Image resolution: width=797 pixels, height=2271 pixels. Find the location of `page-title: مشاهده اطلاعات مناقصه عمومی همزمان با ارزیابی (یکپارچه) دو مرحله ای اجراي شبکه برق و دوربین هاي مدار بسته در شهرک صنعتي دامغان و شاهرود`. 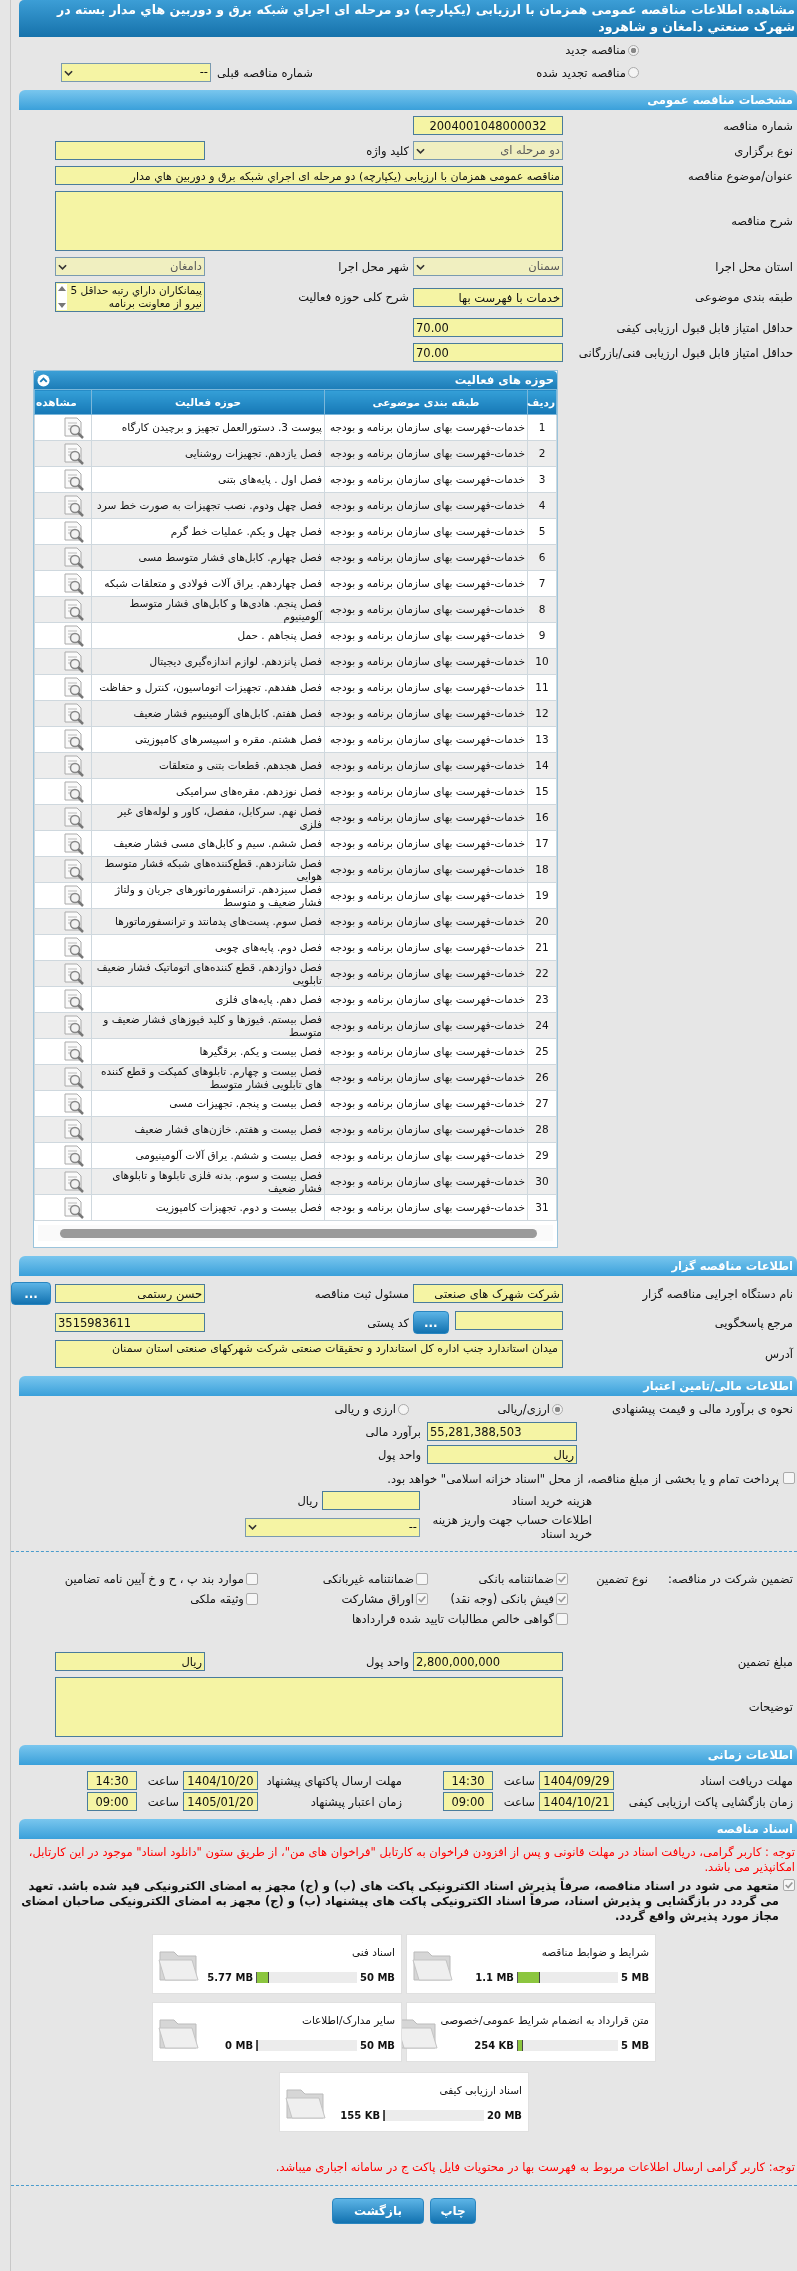

page-title: مشاهده اطلاعات مناقصه عمومی همزمان با ارزیابی (یکپارچه) دو مرحله ای اجراي شبکه برق و دوربین هاي مدار بسته در شهرک صنعتي دامغان و شاهرود is located at coordinates (408, 18).